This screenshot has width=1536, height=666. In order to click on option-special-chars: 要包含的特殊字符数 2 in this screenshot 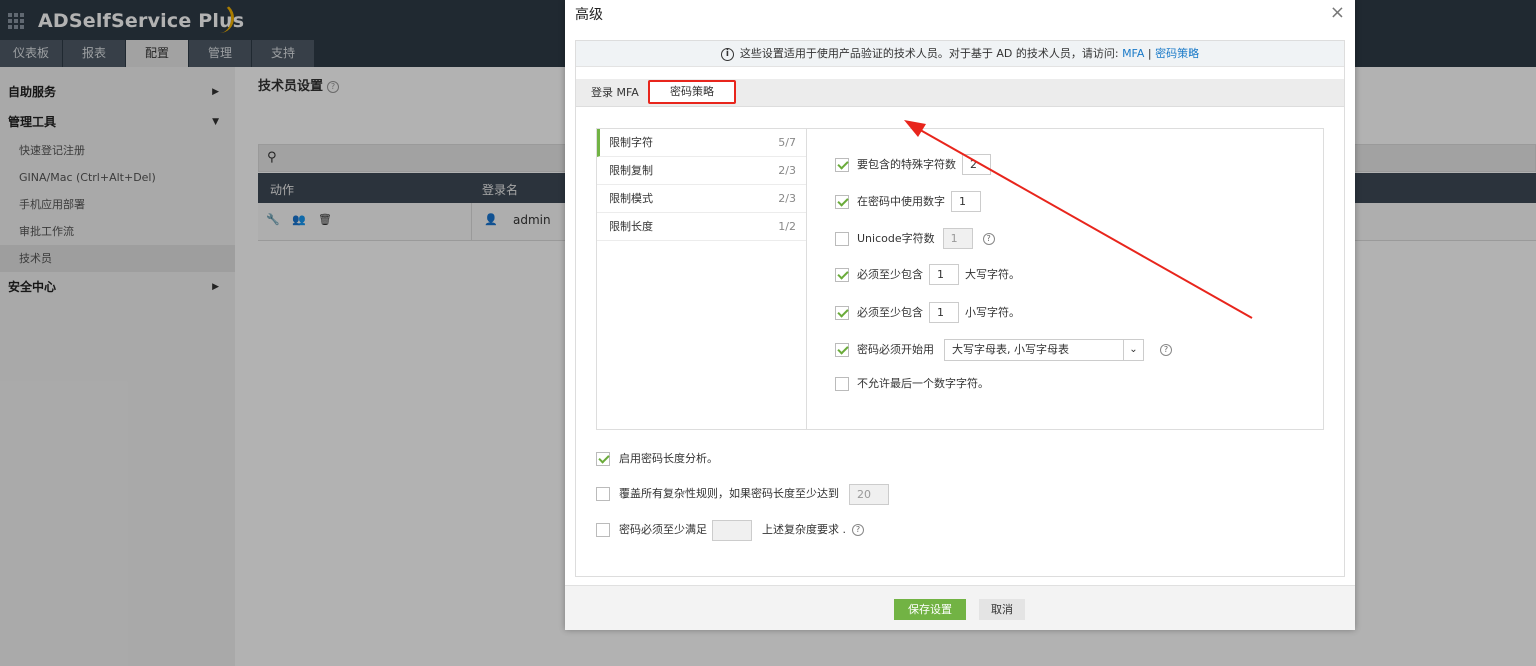, I will do `click(913, 164)`.